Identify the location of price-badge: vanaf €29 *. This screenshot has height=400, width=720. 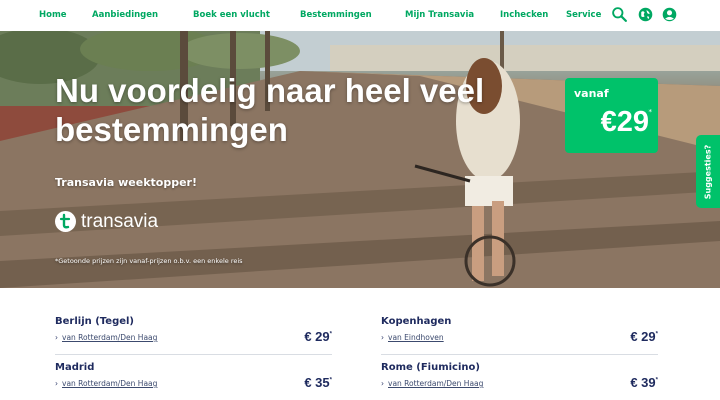
(611, 115).